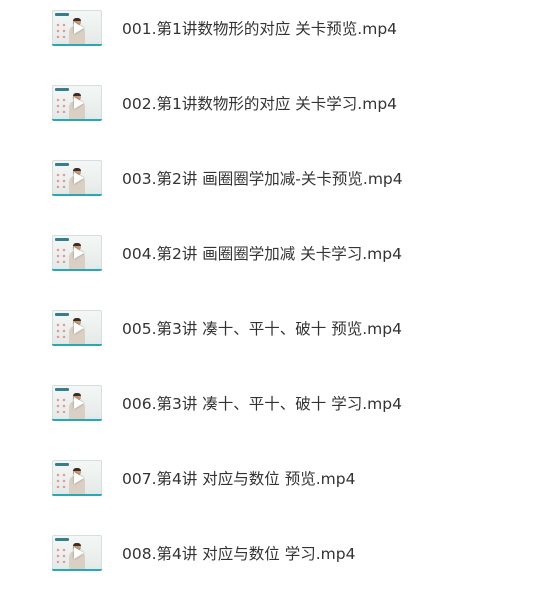 Image resolution: width=551 pixels, height=589 pixels. Describe the element at coordinates (239, 554) in the screenshot. I see `file-name: 008.第4讲 对应与数位 学习.mp4` at that location.